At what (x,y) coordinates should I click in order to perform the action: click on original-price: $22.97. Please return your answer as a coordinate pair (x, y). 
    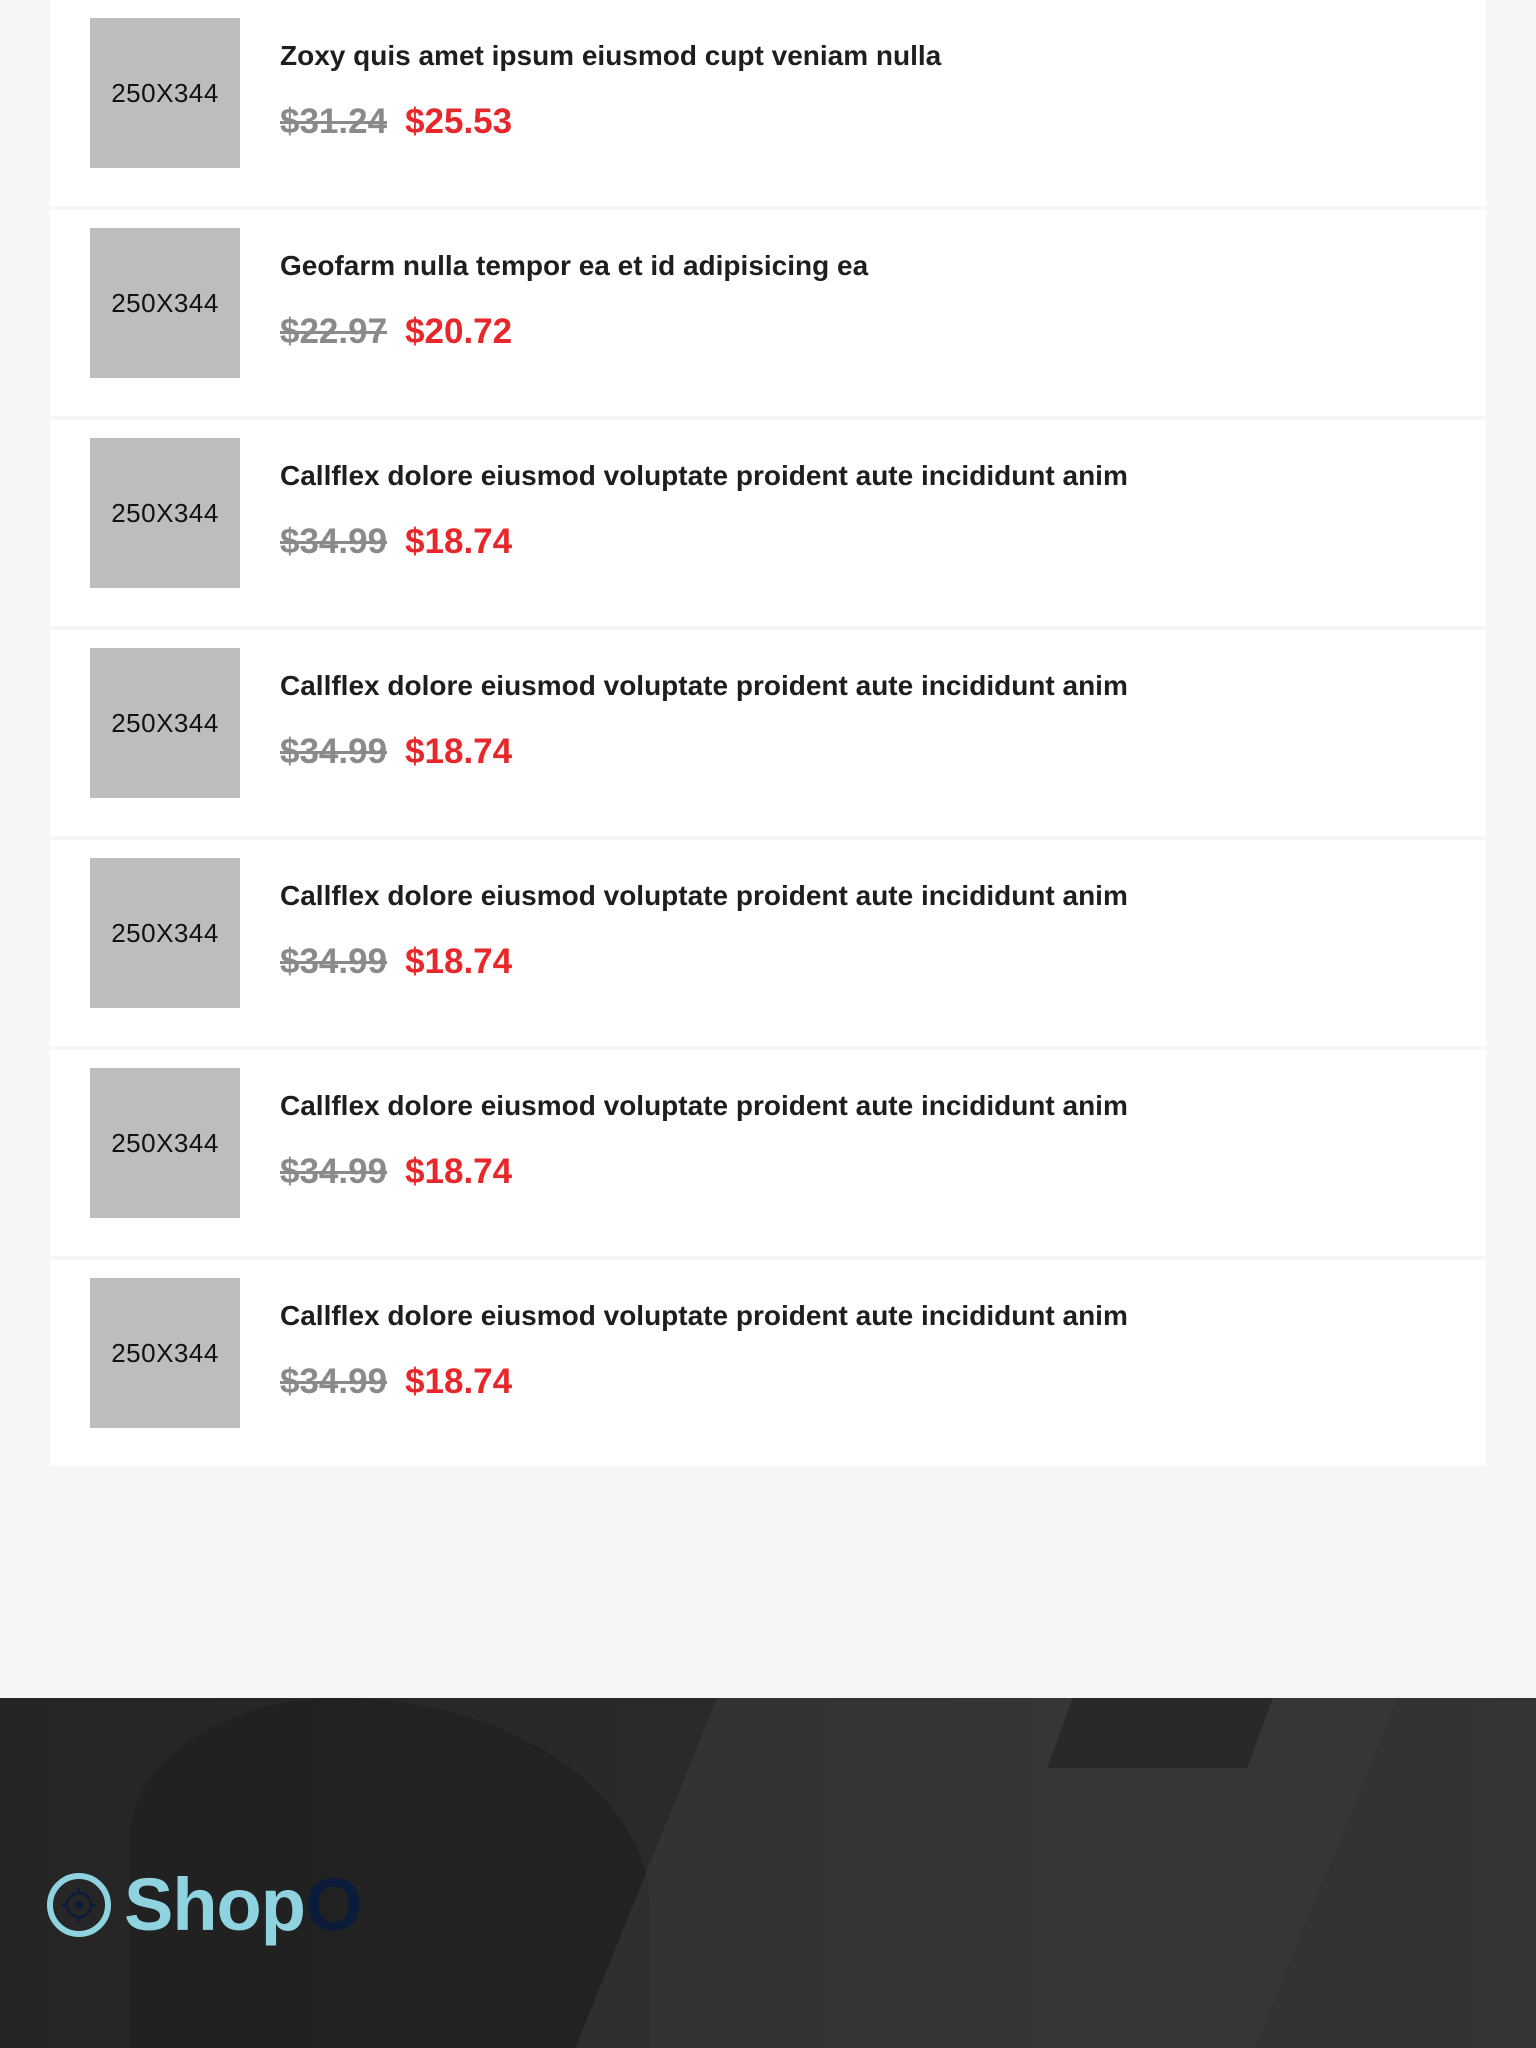
    Looking at the image, I should click on (334, 331).